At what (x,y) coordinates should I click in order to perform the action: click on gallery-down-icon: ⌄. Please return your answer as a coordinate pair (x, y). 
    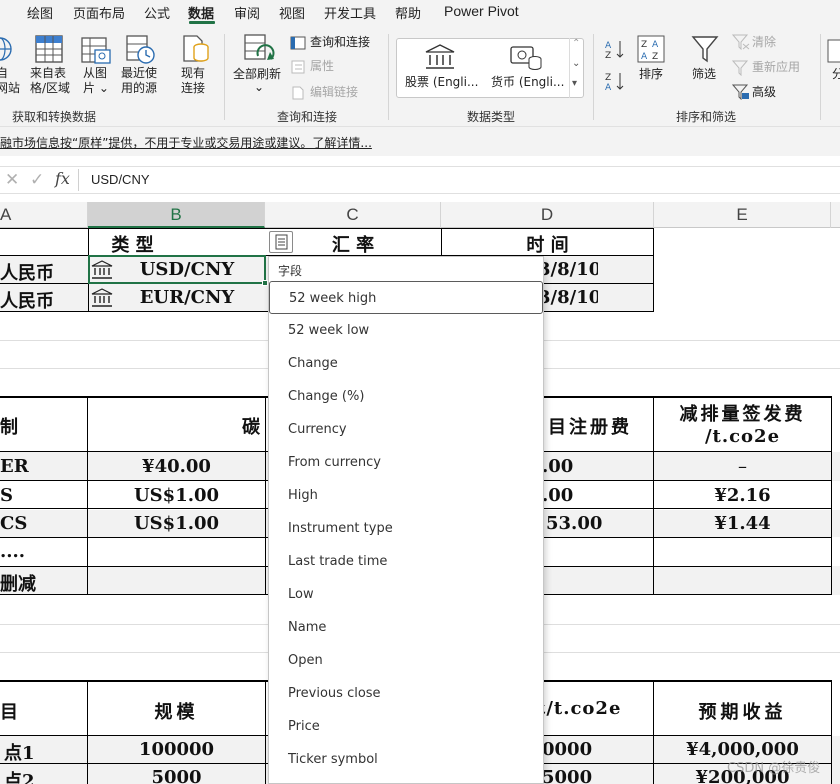
    Looking at the image, I should click on (576, 63).